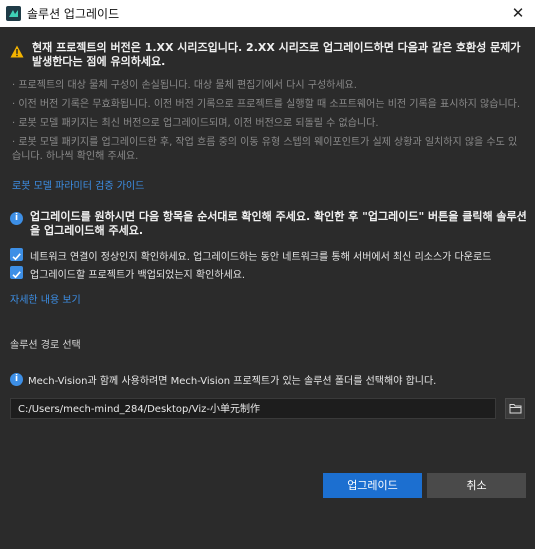 The height and width of the screenshot is (549, 535). I want to click on window-title: 솔루션 업그레이드, so click(73, 14).